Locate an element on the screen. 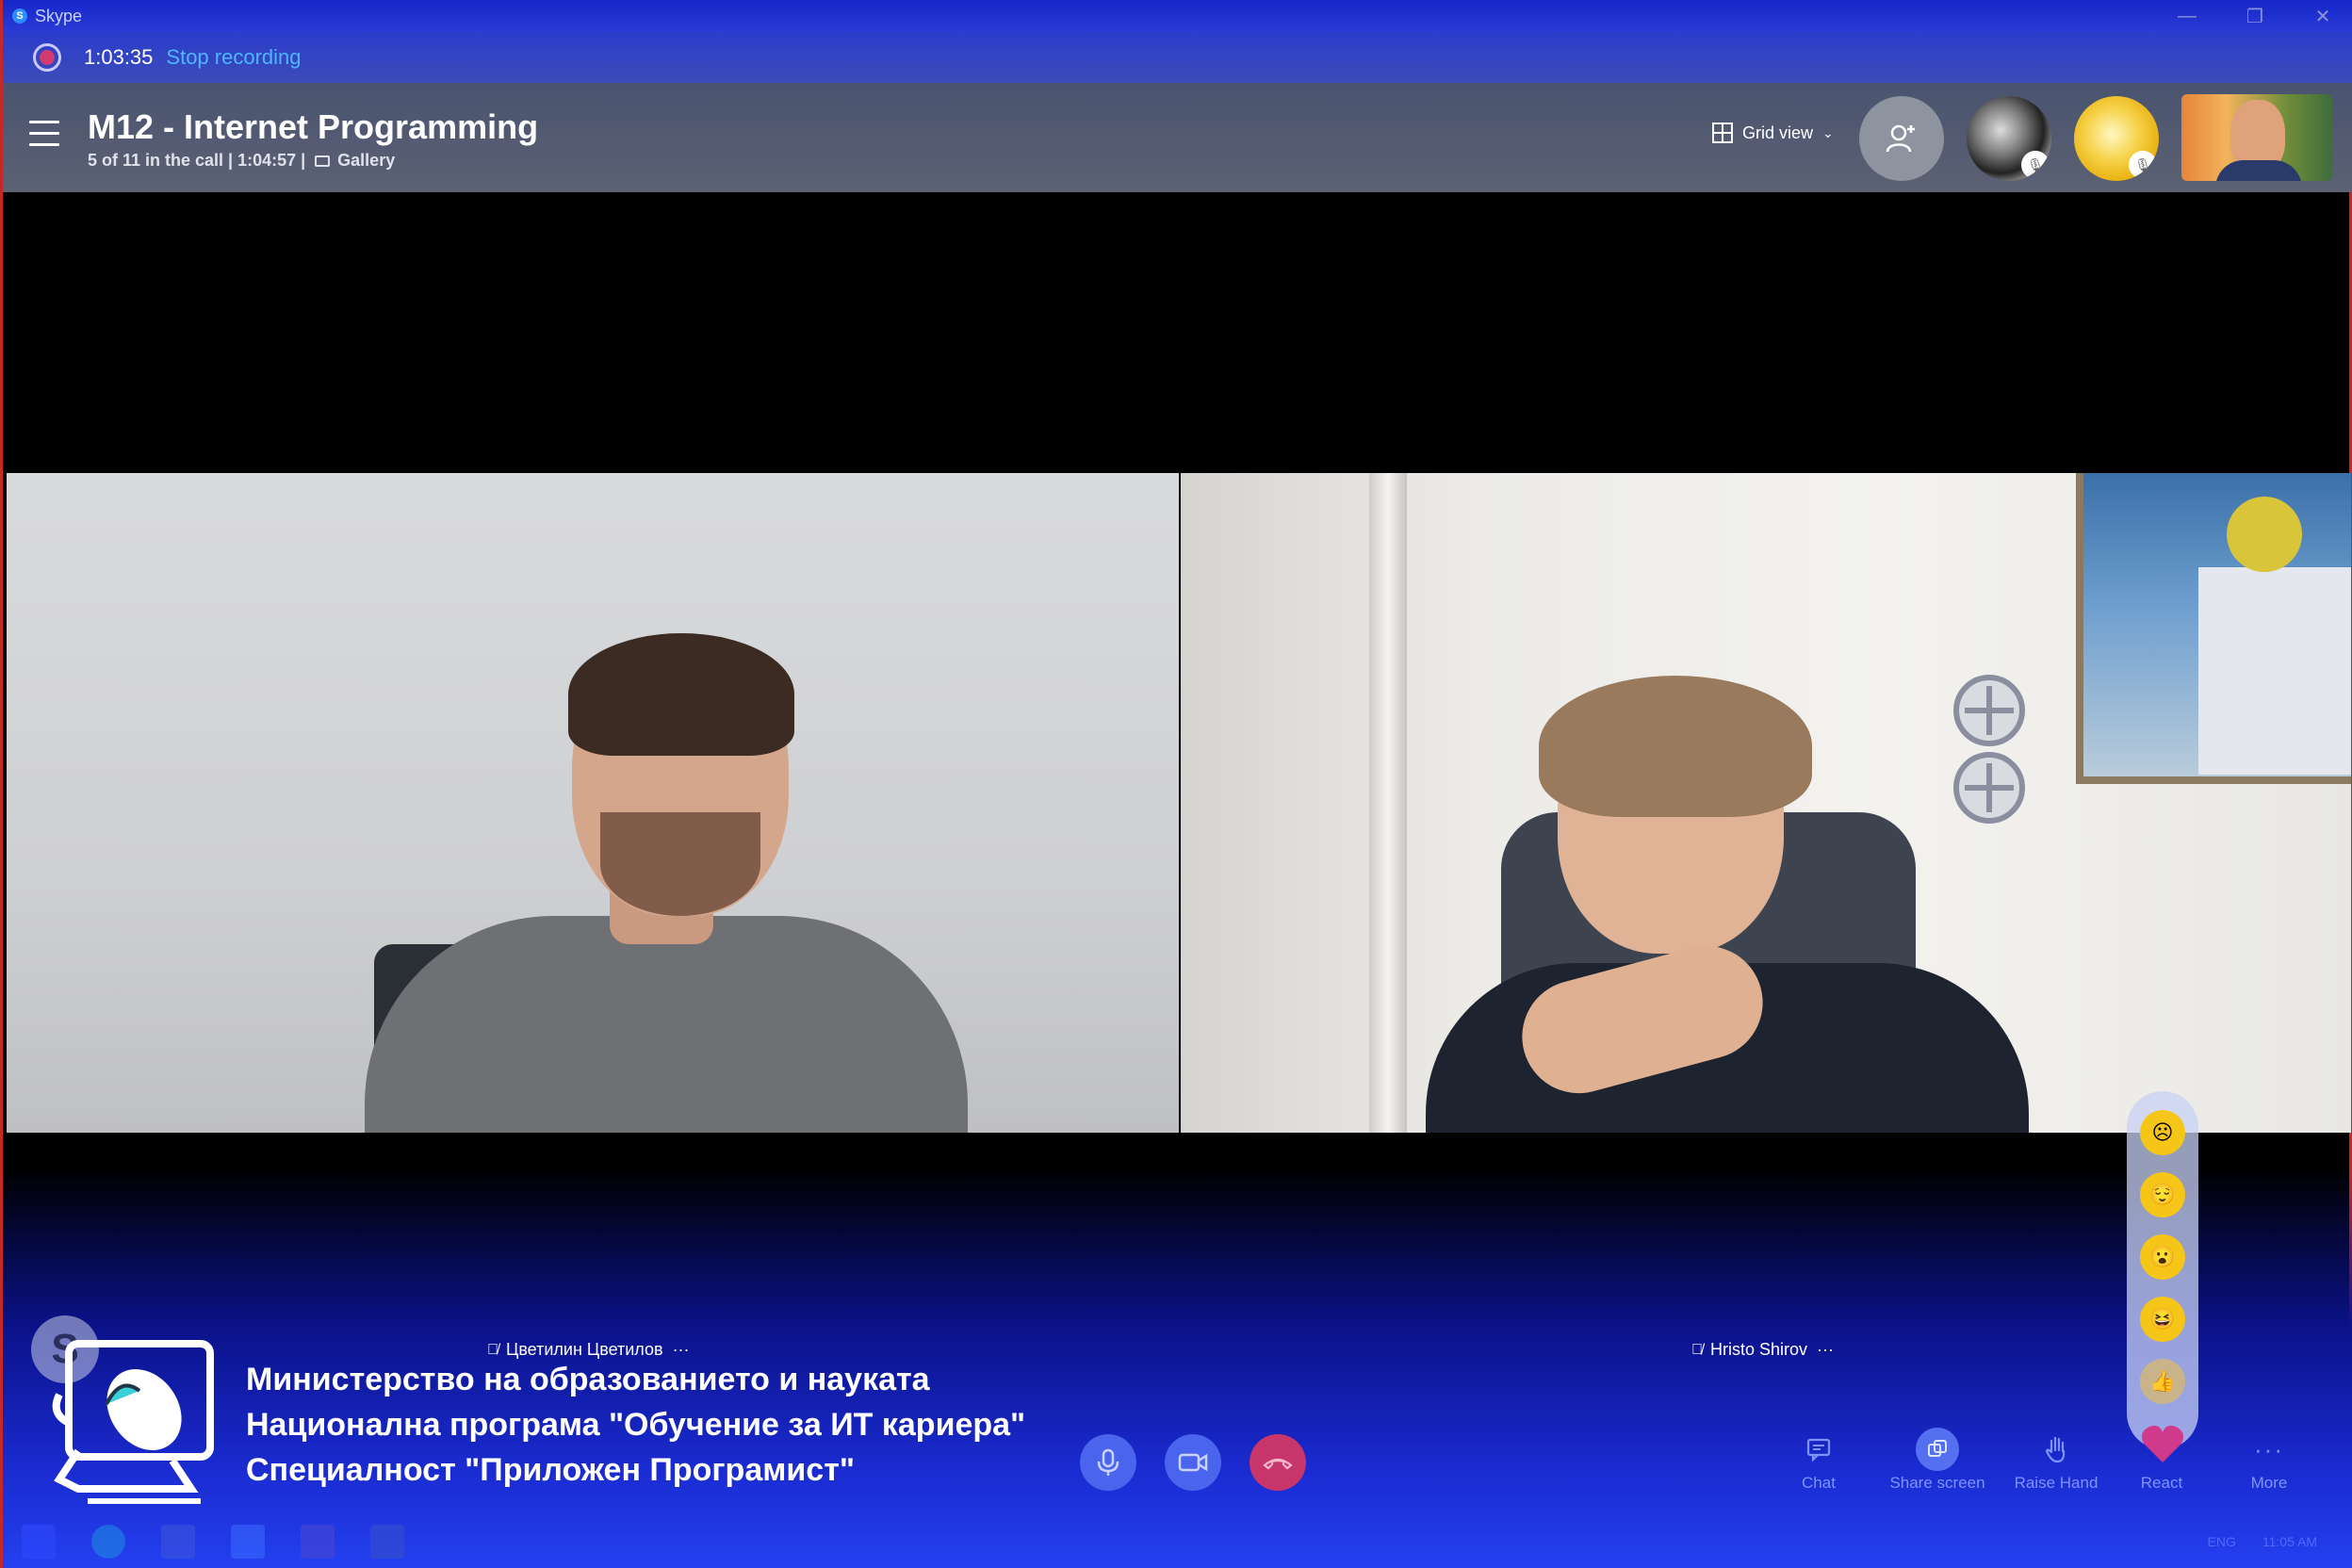 The image size is (2352, 1568). visual-studio-icon is located at coordinates (318, 1542).